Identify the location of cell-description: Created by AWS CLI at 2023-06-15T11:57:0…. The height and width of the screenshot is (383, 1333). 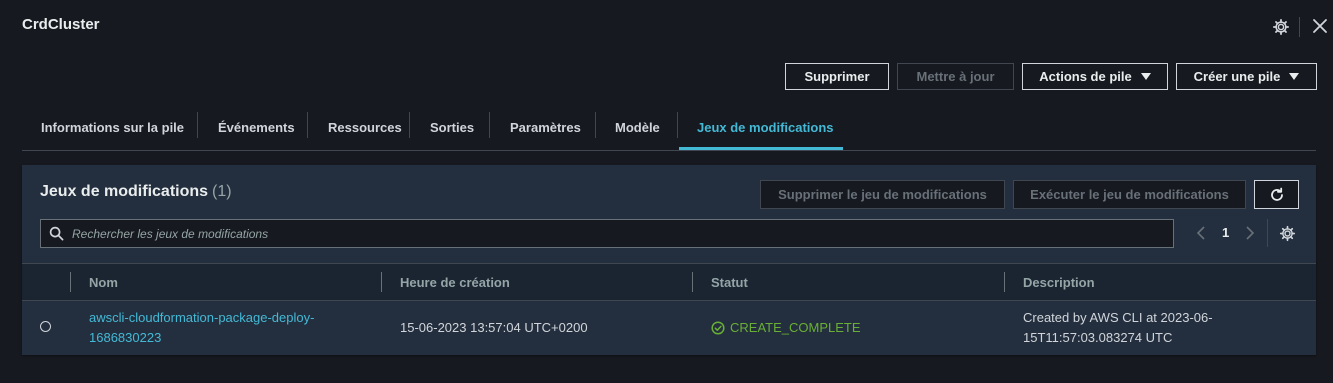
(1128, 327).